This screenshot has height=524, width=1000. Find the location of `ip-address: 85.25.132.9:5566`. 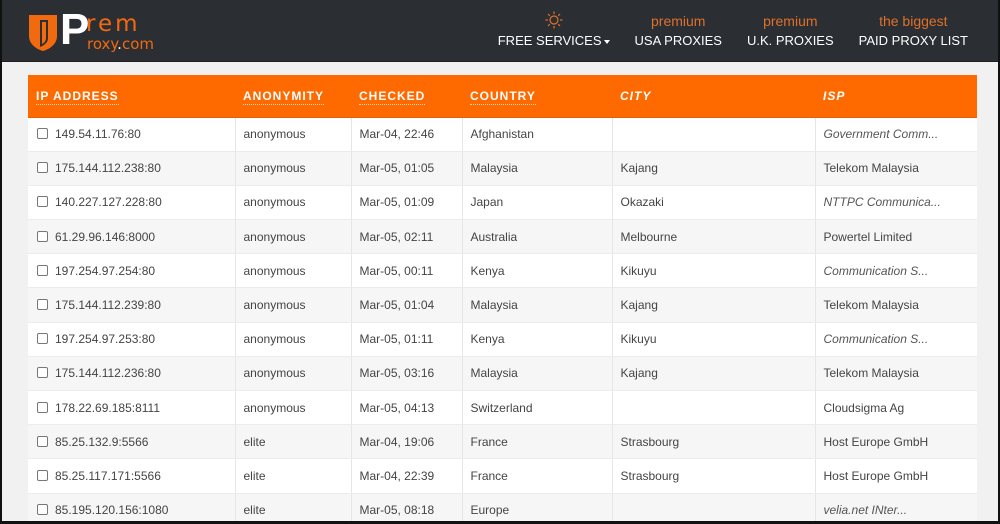

ip-address: 85.25.132.9:5566 is located at coordinates (102, 441).